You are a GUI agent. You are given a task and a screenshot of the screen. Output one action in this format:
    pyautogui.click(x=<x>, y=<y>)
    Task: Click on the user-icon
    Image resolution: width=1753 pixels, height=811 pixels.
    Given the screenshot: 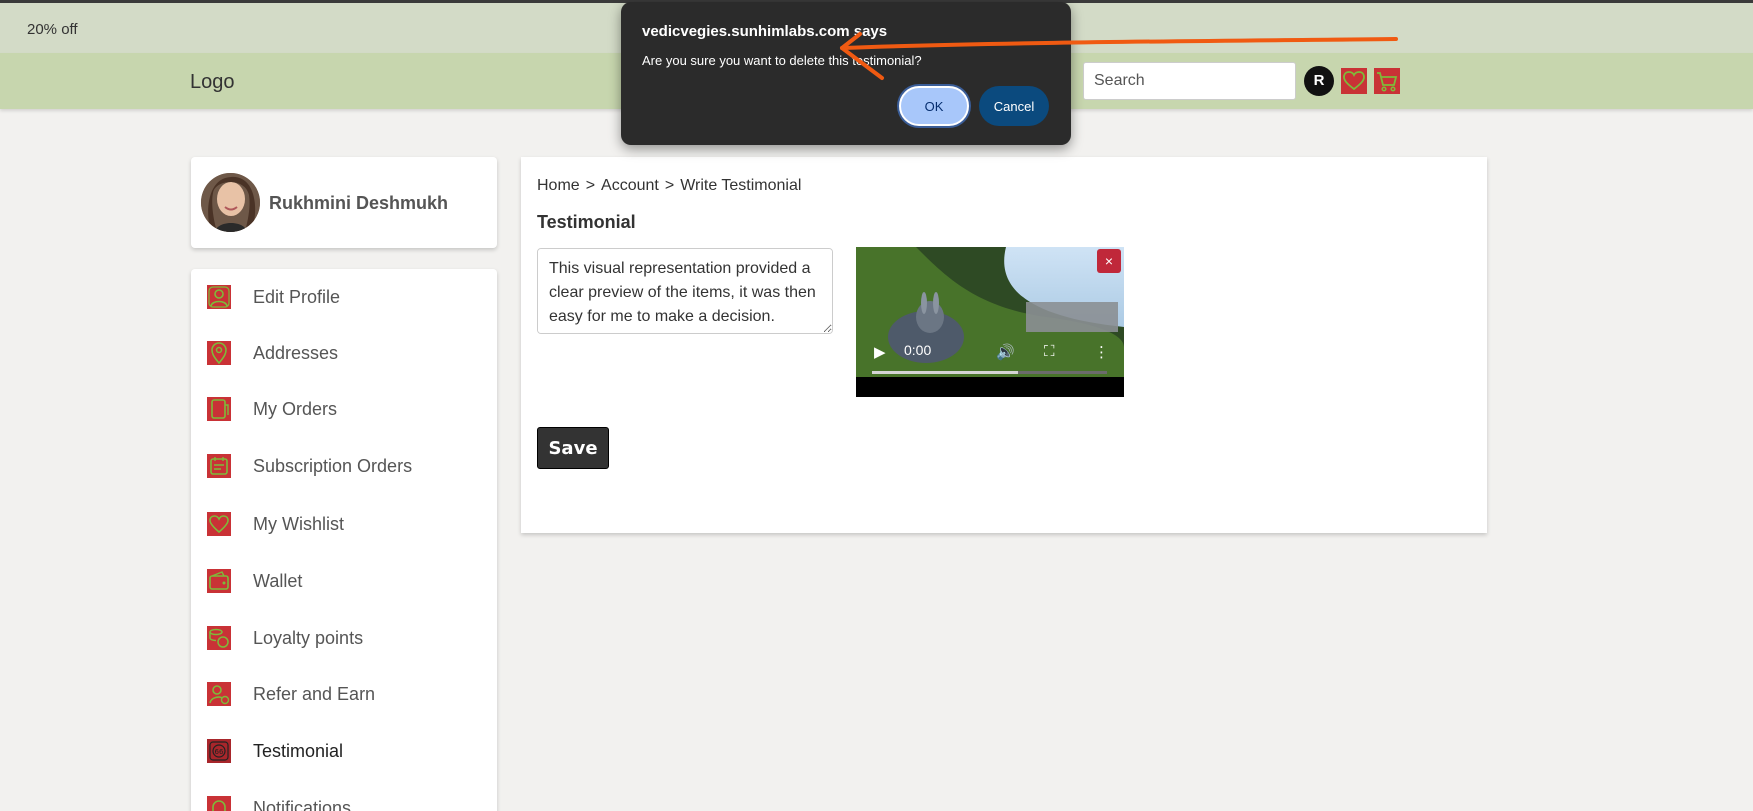 What is the action you would take?
    pyautogui.click(x=219, y=297)
    